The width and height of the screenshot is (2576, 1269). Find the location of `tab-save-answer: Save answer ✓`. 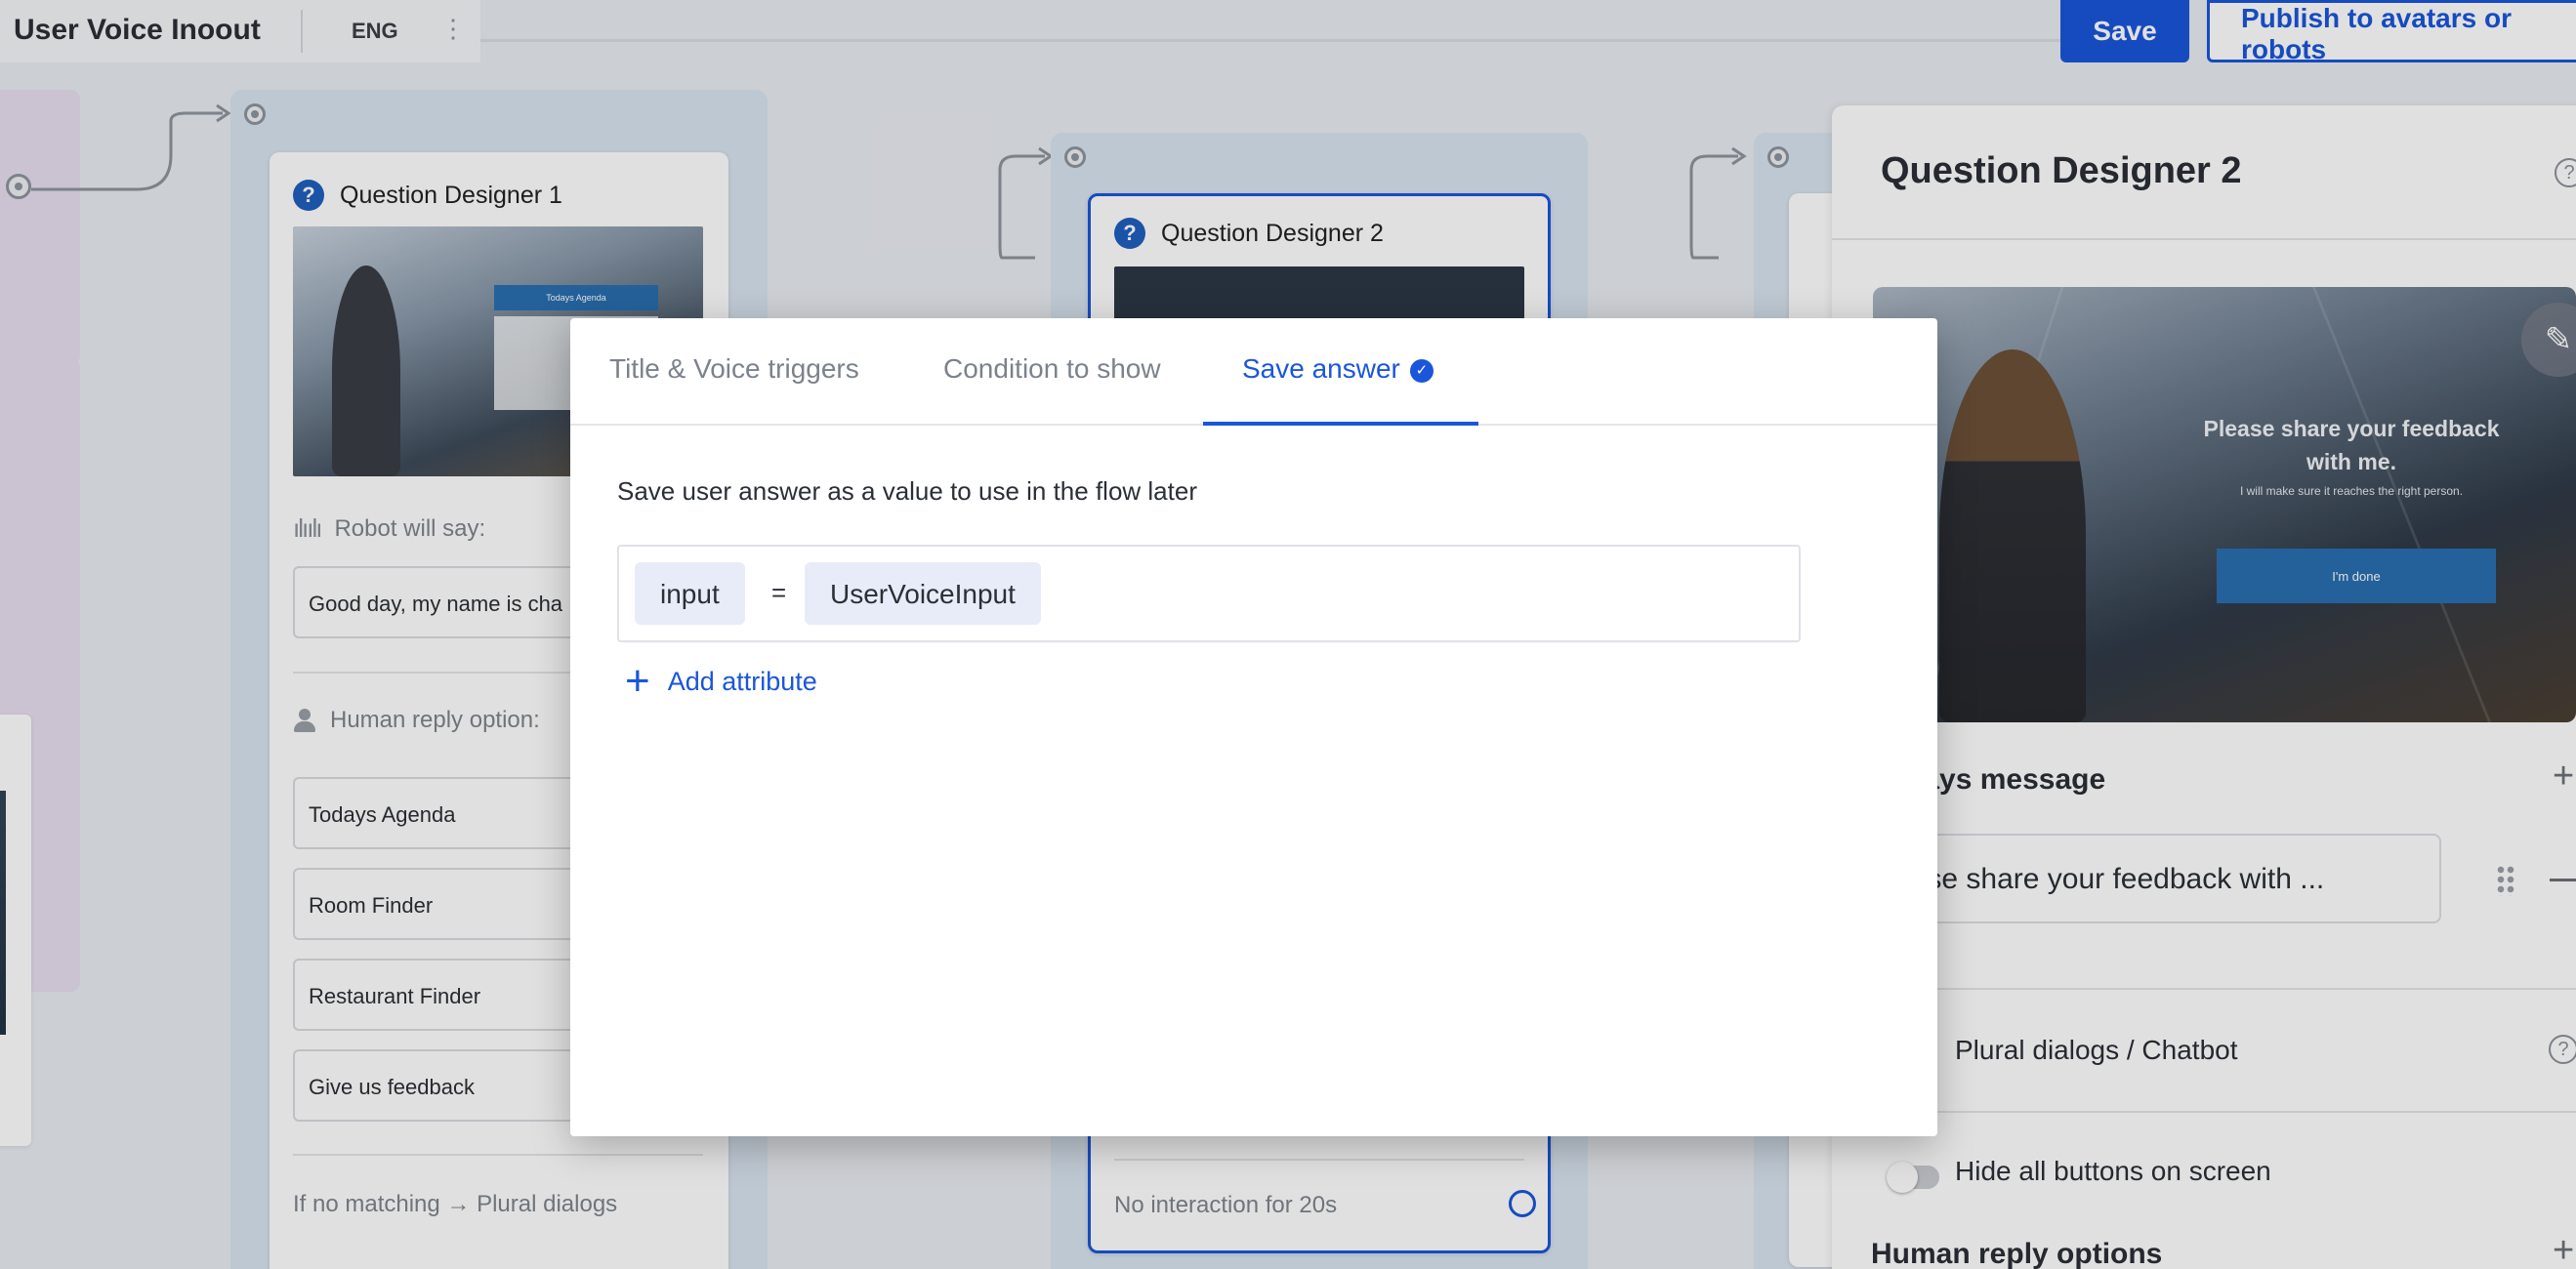

tab-save-answer: Save answer ✓ is located at coordinates (1337, 369).